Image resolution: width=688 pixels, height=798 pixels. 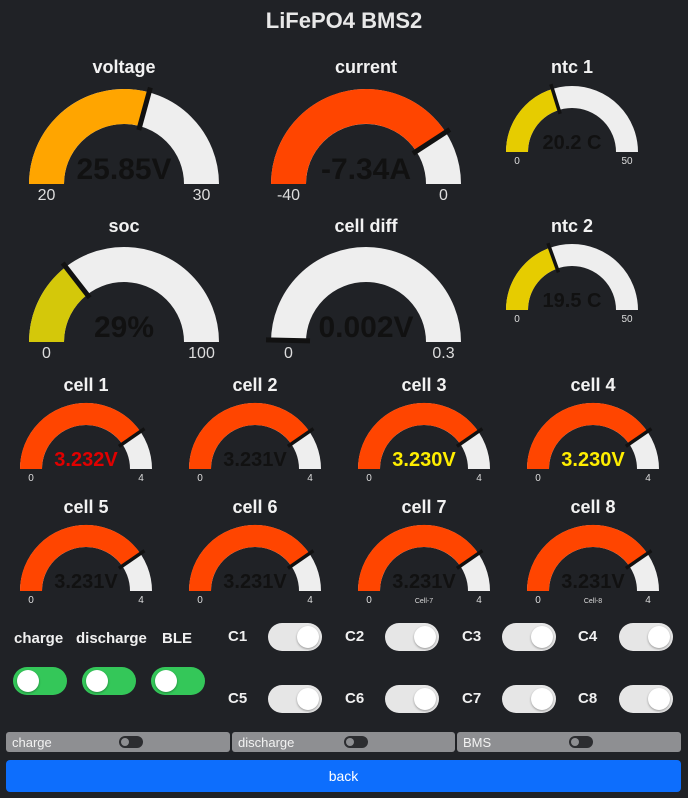 I want to click on balance-c4-toggle, so click(x=646, y=637).